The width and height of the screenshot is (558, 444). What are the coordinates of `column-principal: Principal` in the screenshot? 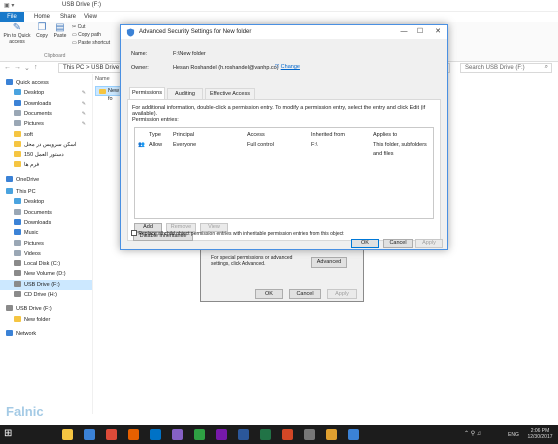 It's located at (183, 135).